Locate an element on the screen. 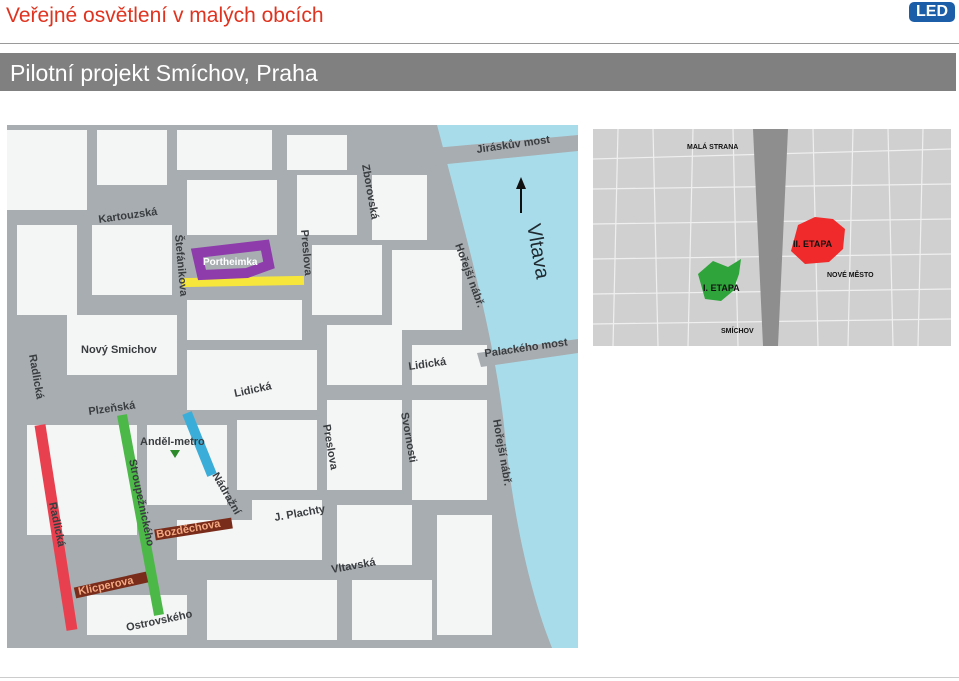  label-portheimka: Portheimka is located at coordinates (230, 262).